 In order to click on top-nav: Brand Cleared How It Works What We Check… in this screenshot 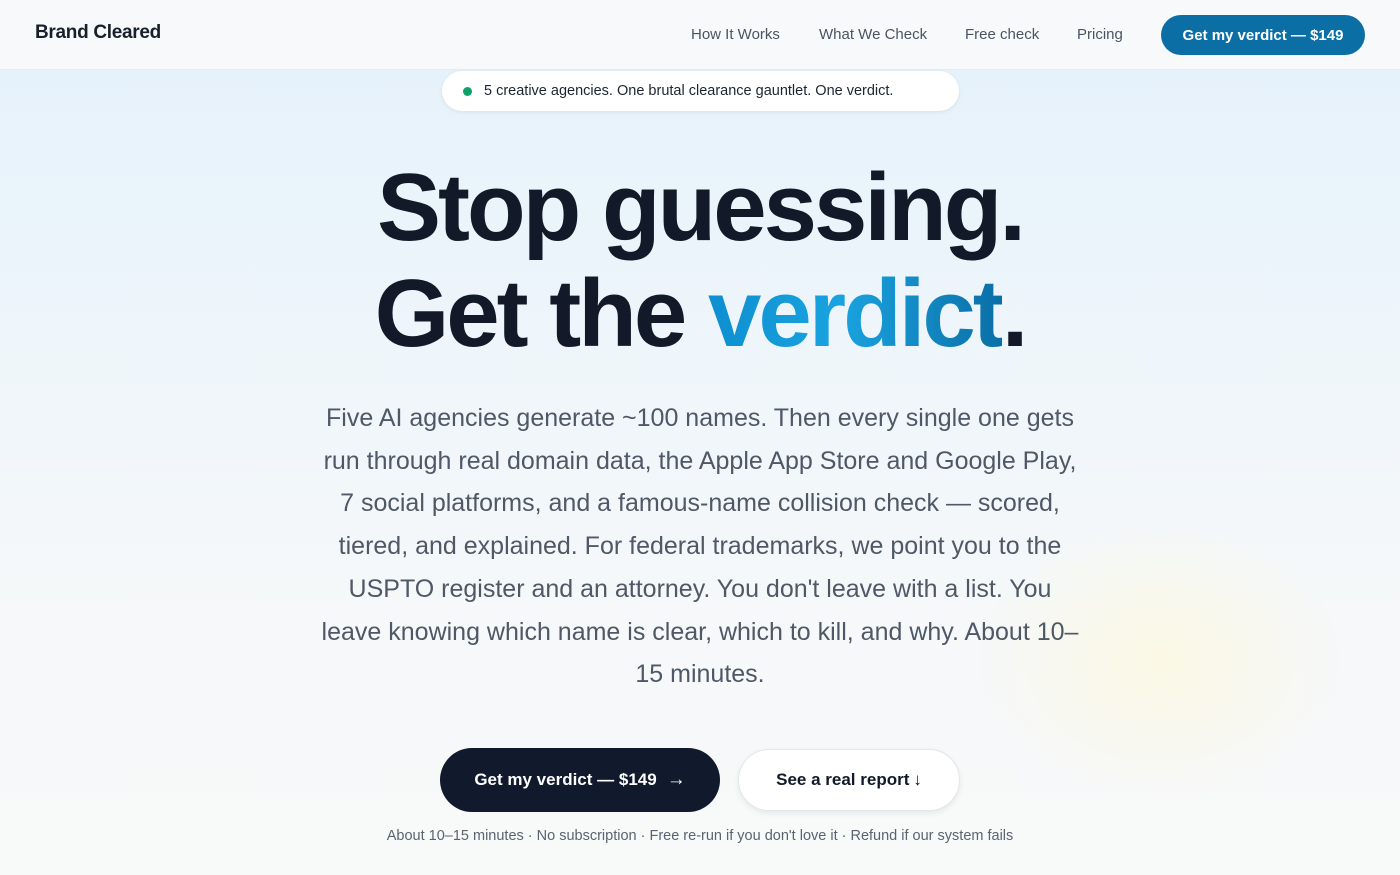, I will do `click(700, 35)`.